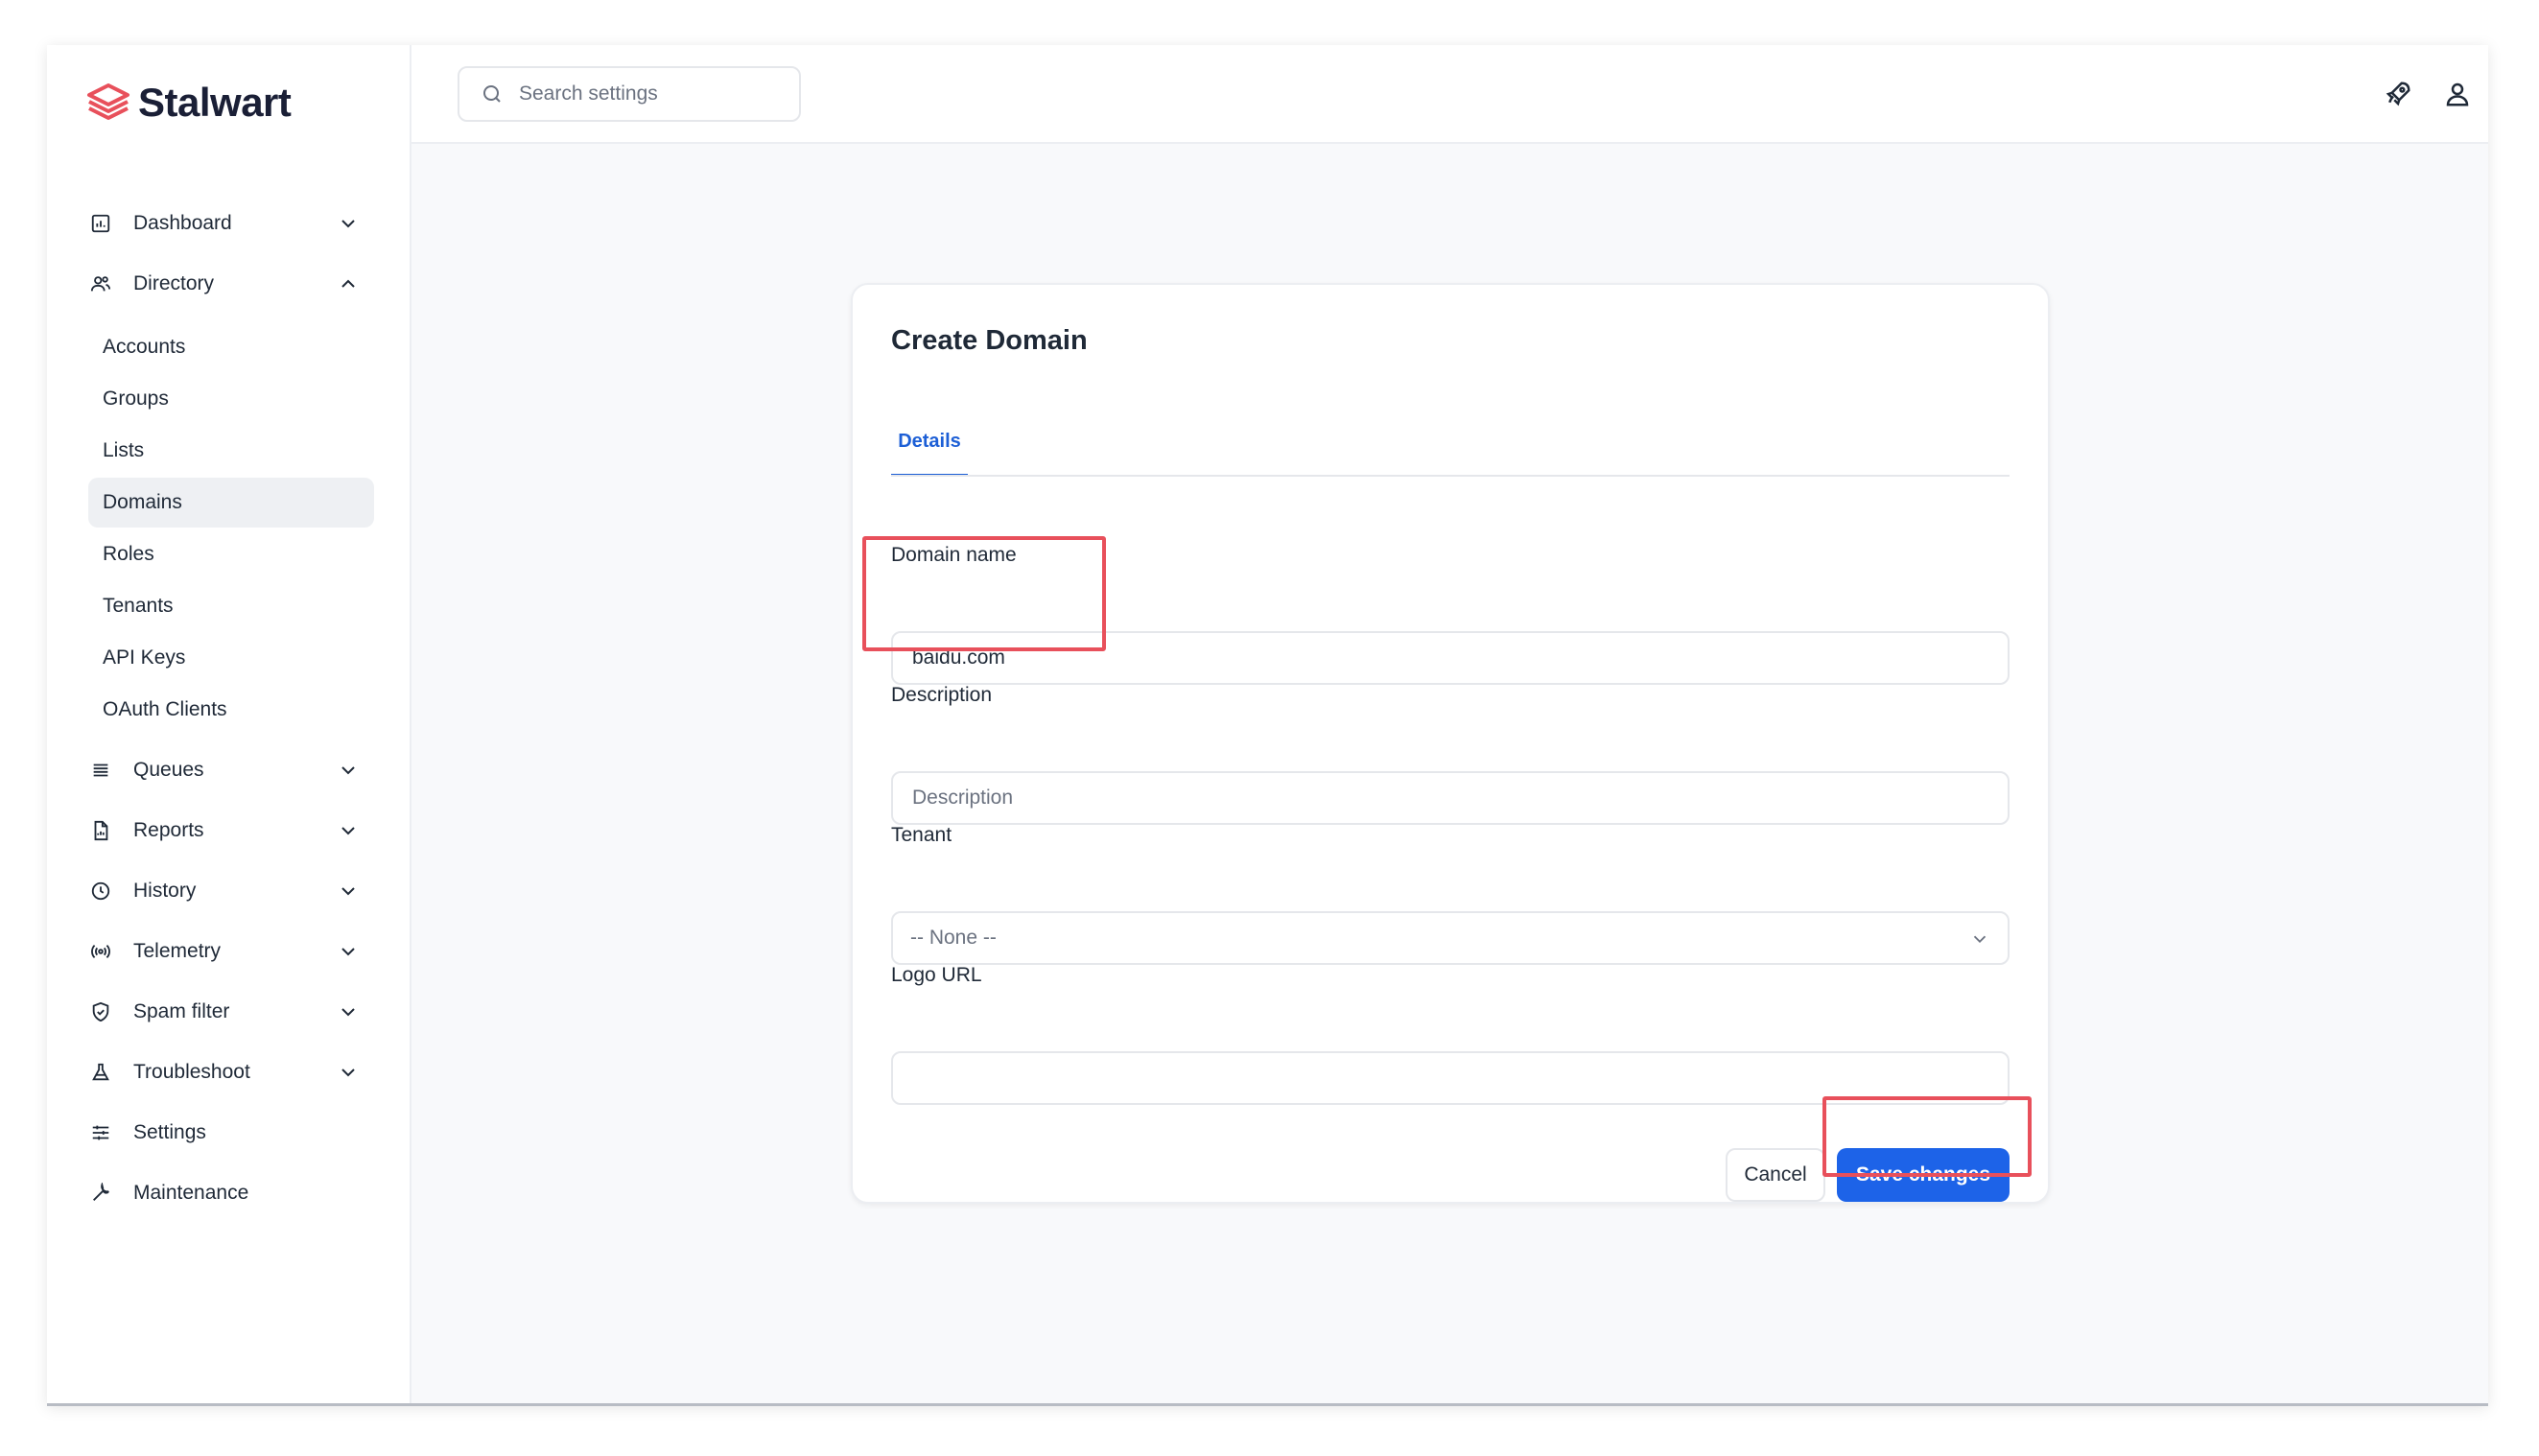 Image resolution: width=2539 pixels, height=1456 pixels. Describe the element at coordinates (1439, 798) in the screenshot. I see `description-input` at that location.